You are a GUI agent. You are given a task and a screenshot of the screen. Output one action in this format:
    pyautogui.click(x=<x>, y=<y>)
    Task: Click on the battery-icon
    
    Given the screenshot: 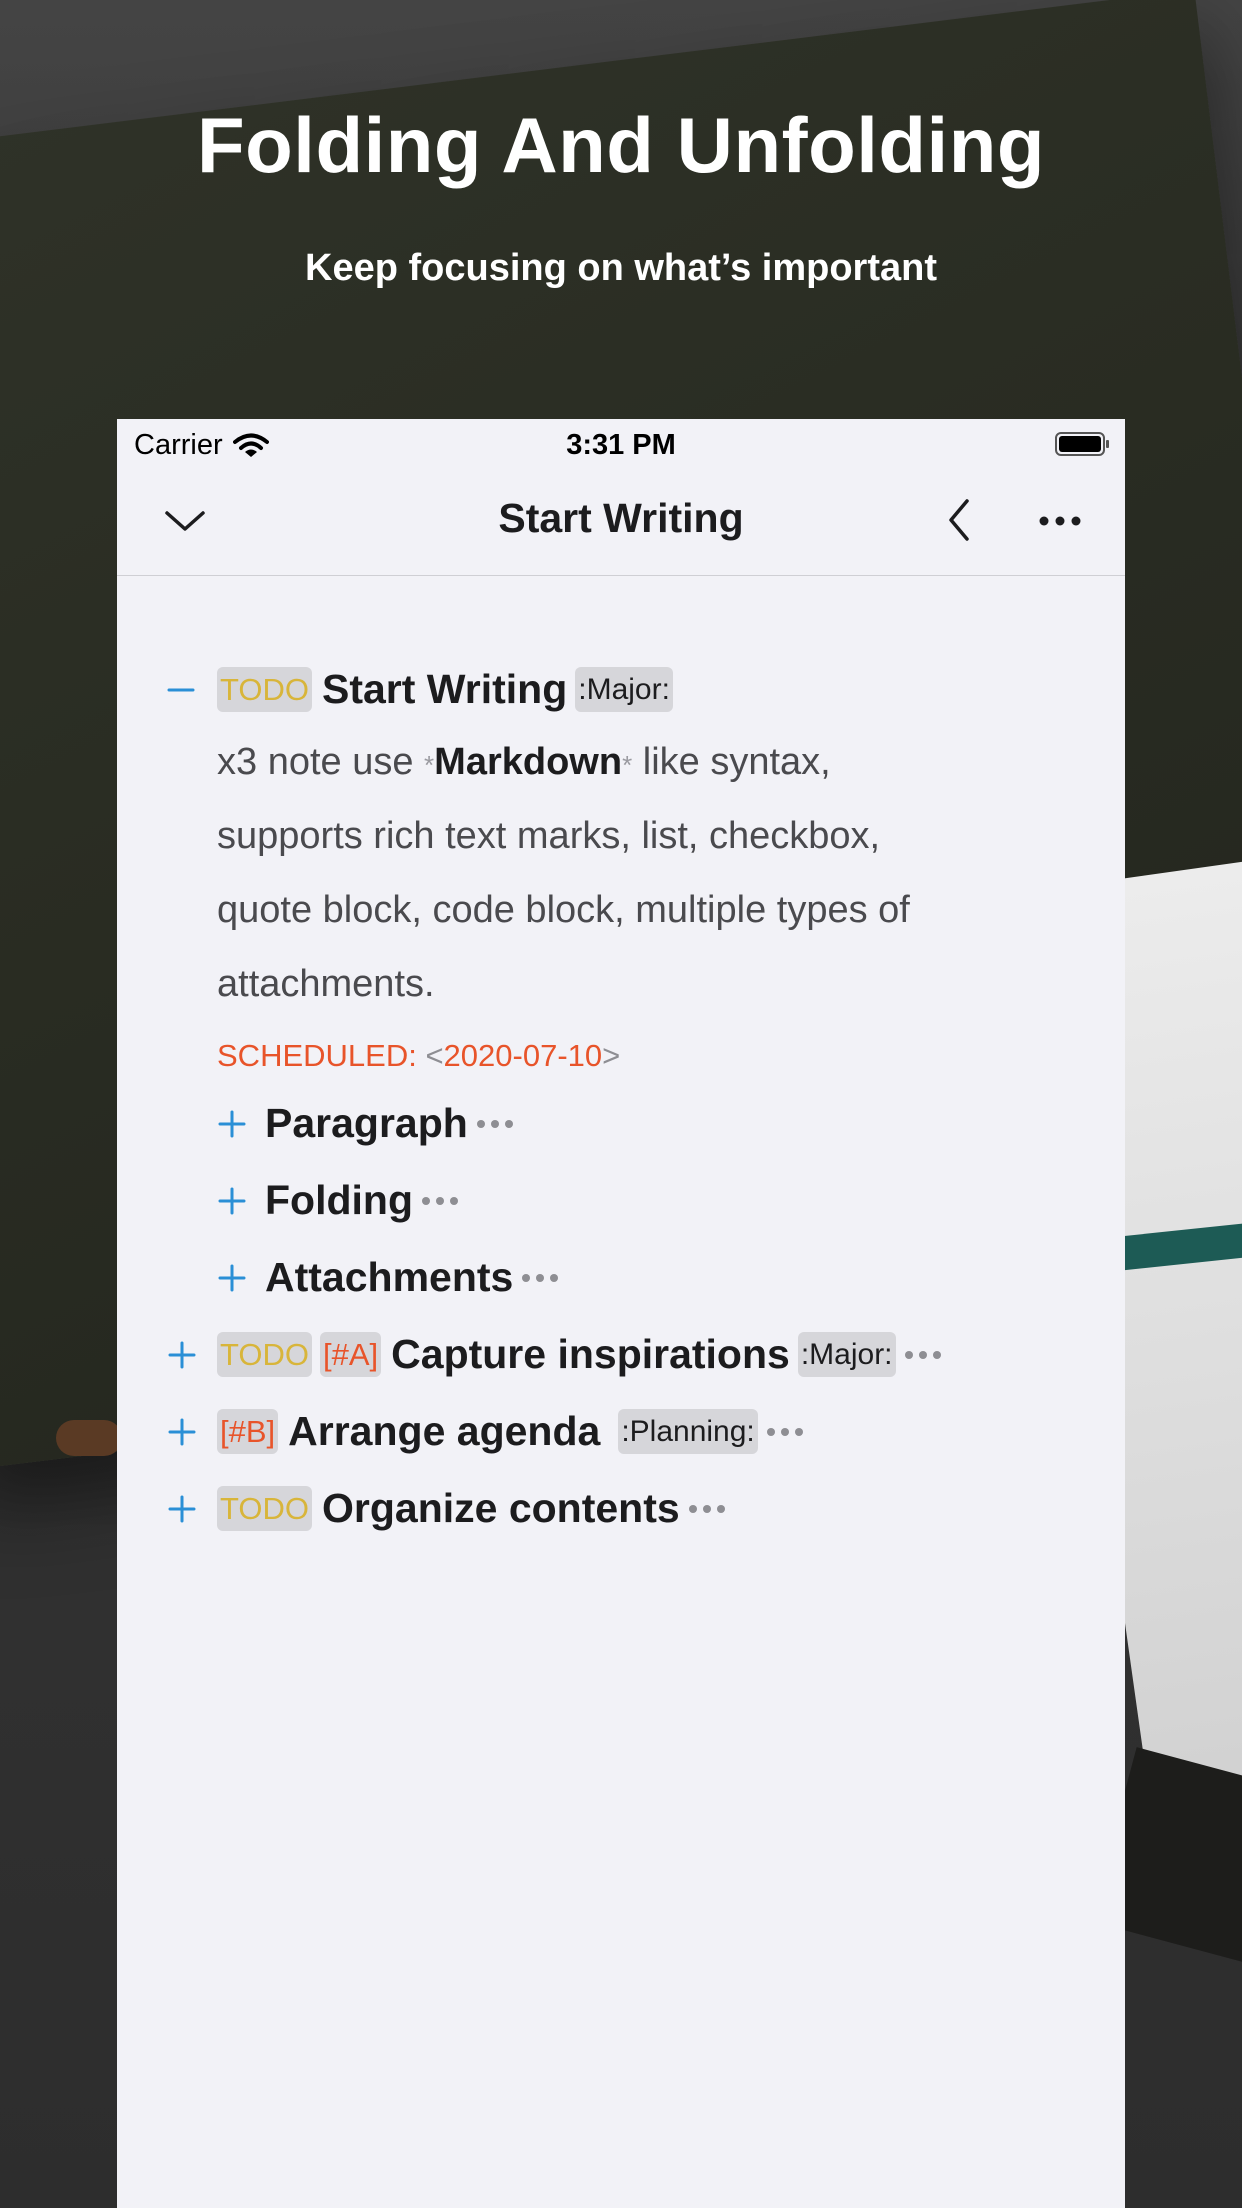 What is the action you would take?
    pyautogui.click(x=1083, y=443)
    